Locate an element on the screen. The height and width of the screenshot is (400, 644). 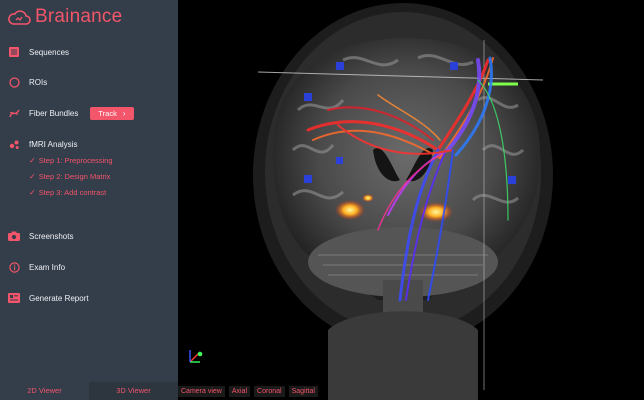
dots-icon is located at coordinates (14, 144).